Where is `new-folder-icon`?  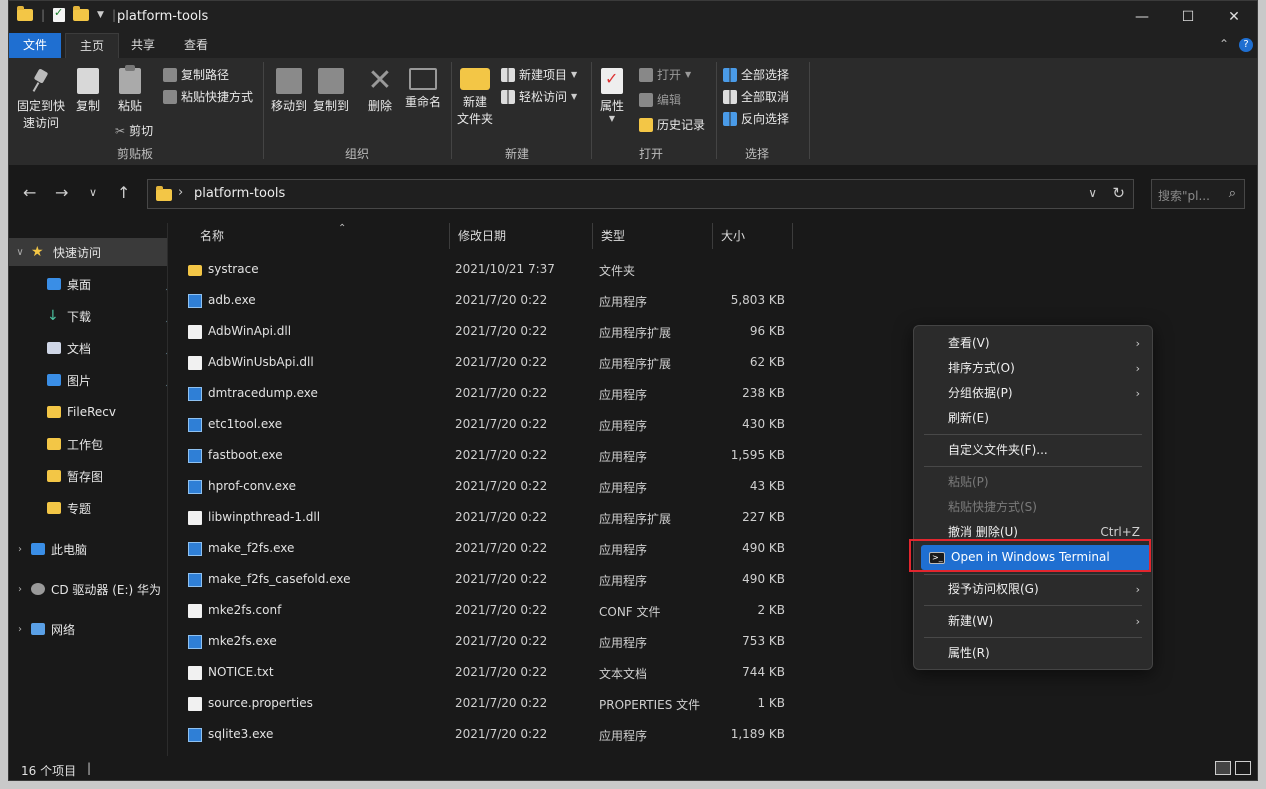 new-folder-icon is located at coordinates (81, 15).